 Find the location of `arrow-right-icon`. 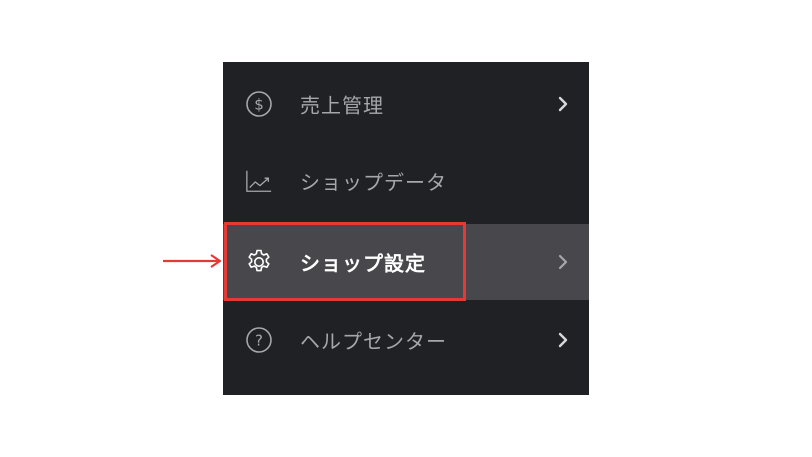

arrow-right-icon is located at coordinates (192, 261).